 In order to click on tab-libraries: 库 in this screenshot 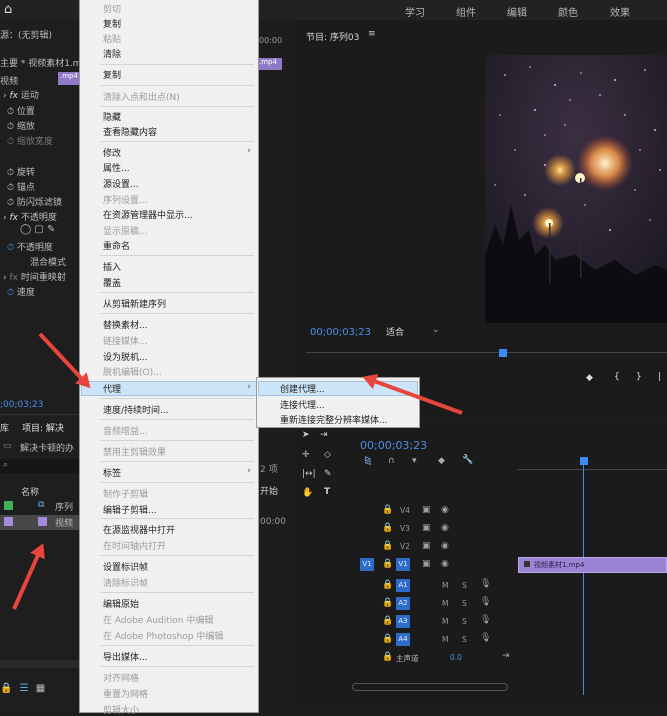, I will do `click(4, 427)`.